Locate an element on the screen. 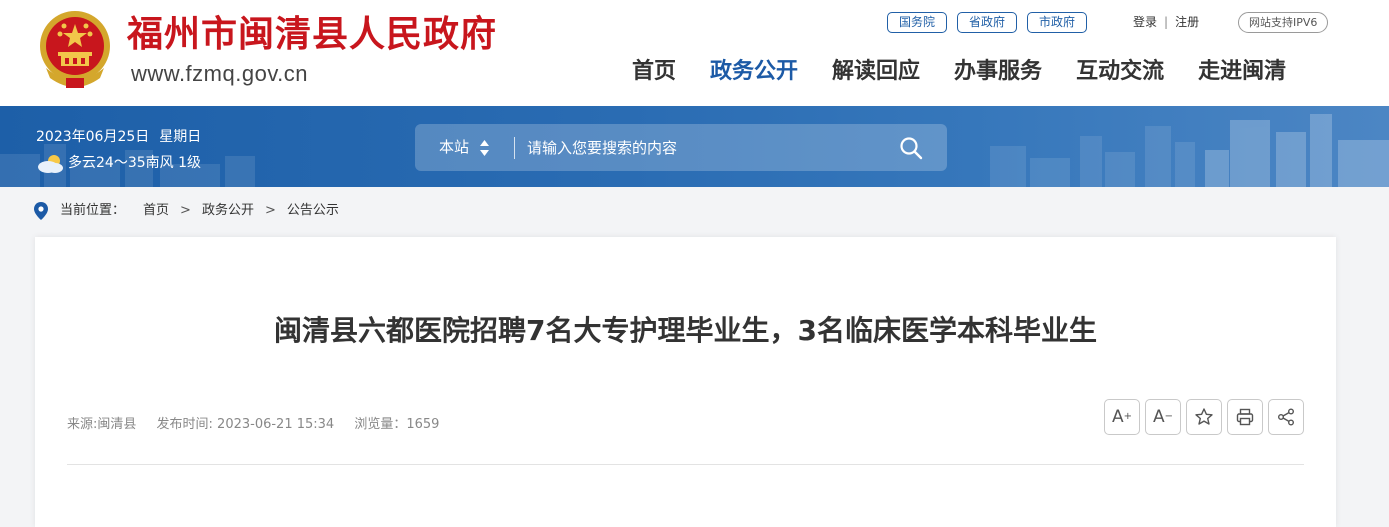 The height and width of the screenshot is (527, 1389). font-decrease-mark: − is located at coordinates (1169, 416).